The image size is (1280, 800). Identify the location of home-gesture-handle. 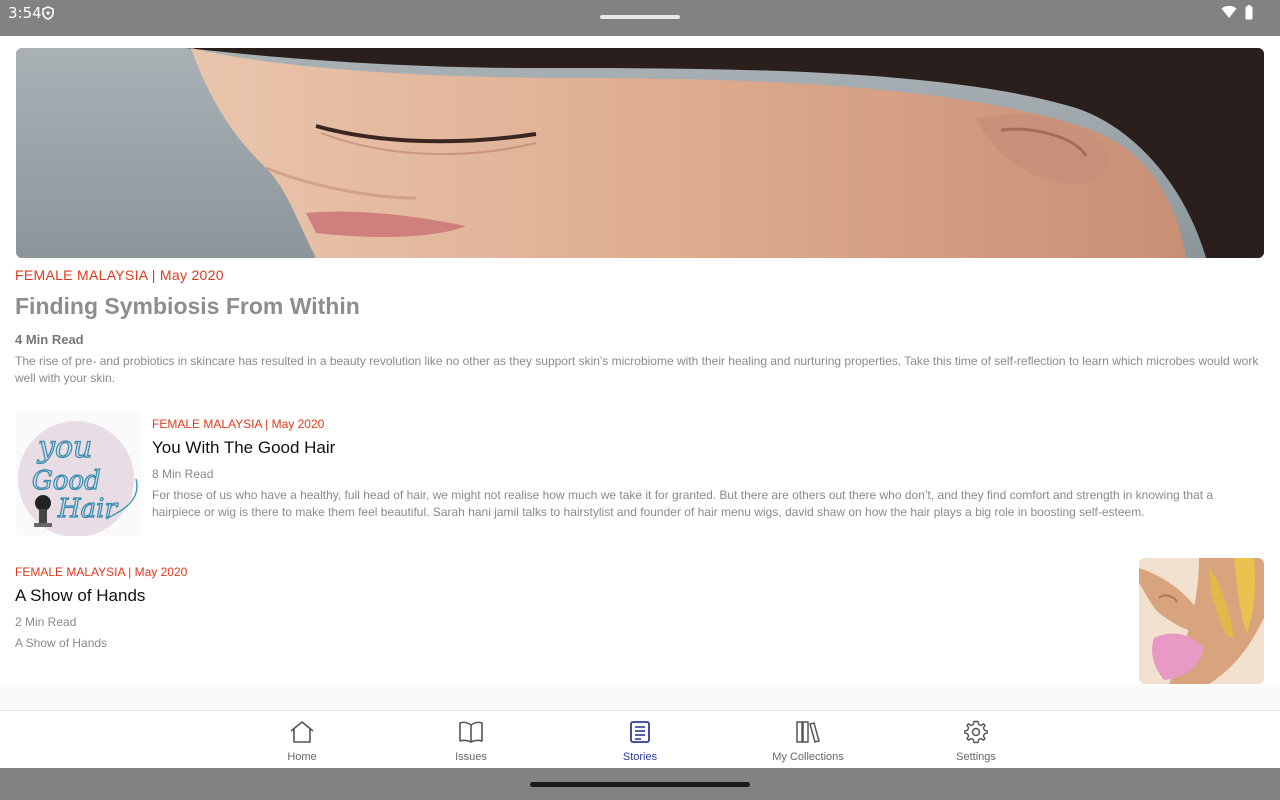
(640, 784).